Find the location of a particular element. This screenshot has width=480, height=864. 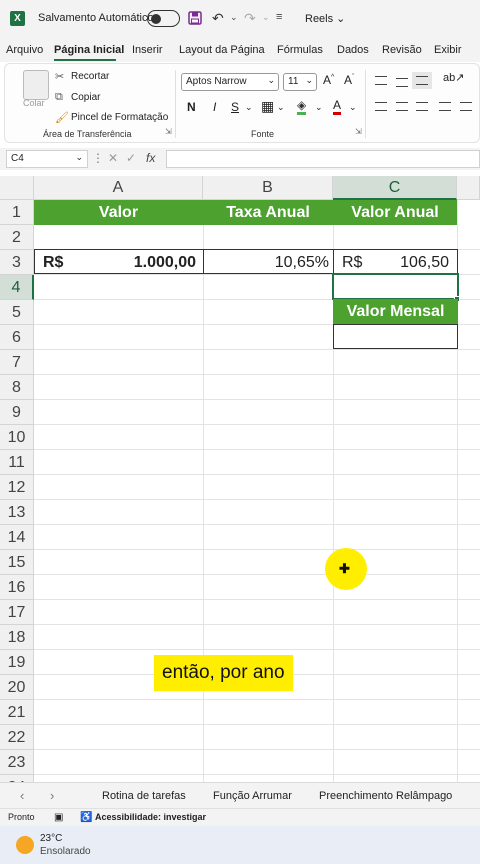

row-header: 22 is located at coordinates (17, 737).